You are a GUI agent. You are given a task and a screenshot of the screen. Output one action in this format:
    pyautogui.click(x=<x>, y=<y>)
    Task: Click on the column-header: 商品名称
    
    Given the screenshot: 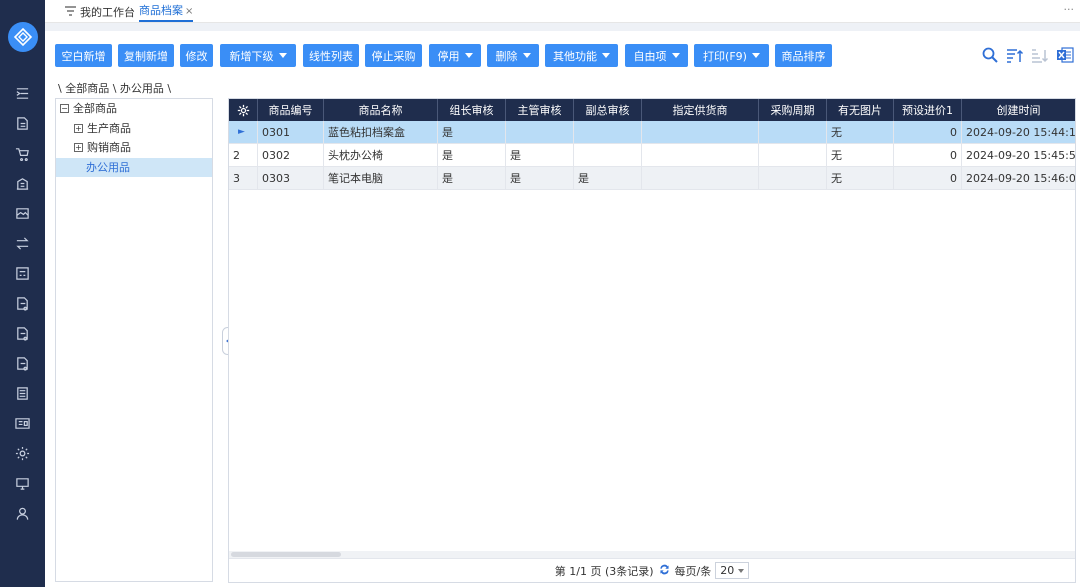 What is the action you would take?
    pyautogui.click(x=381, y=110)
    